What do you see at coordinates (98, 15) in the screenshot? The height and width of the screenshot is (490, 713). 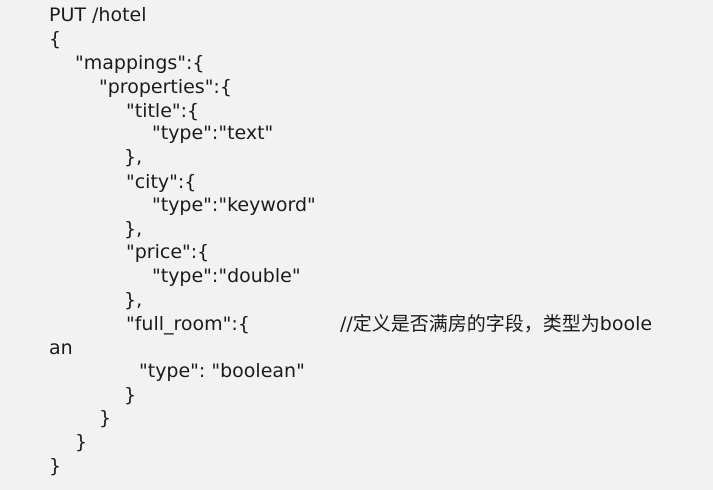 I see `code-line: PUT /hotel` at bounding box center [98, 15].